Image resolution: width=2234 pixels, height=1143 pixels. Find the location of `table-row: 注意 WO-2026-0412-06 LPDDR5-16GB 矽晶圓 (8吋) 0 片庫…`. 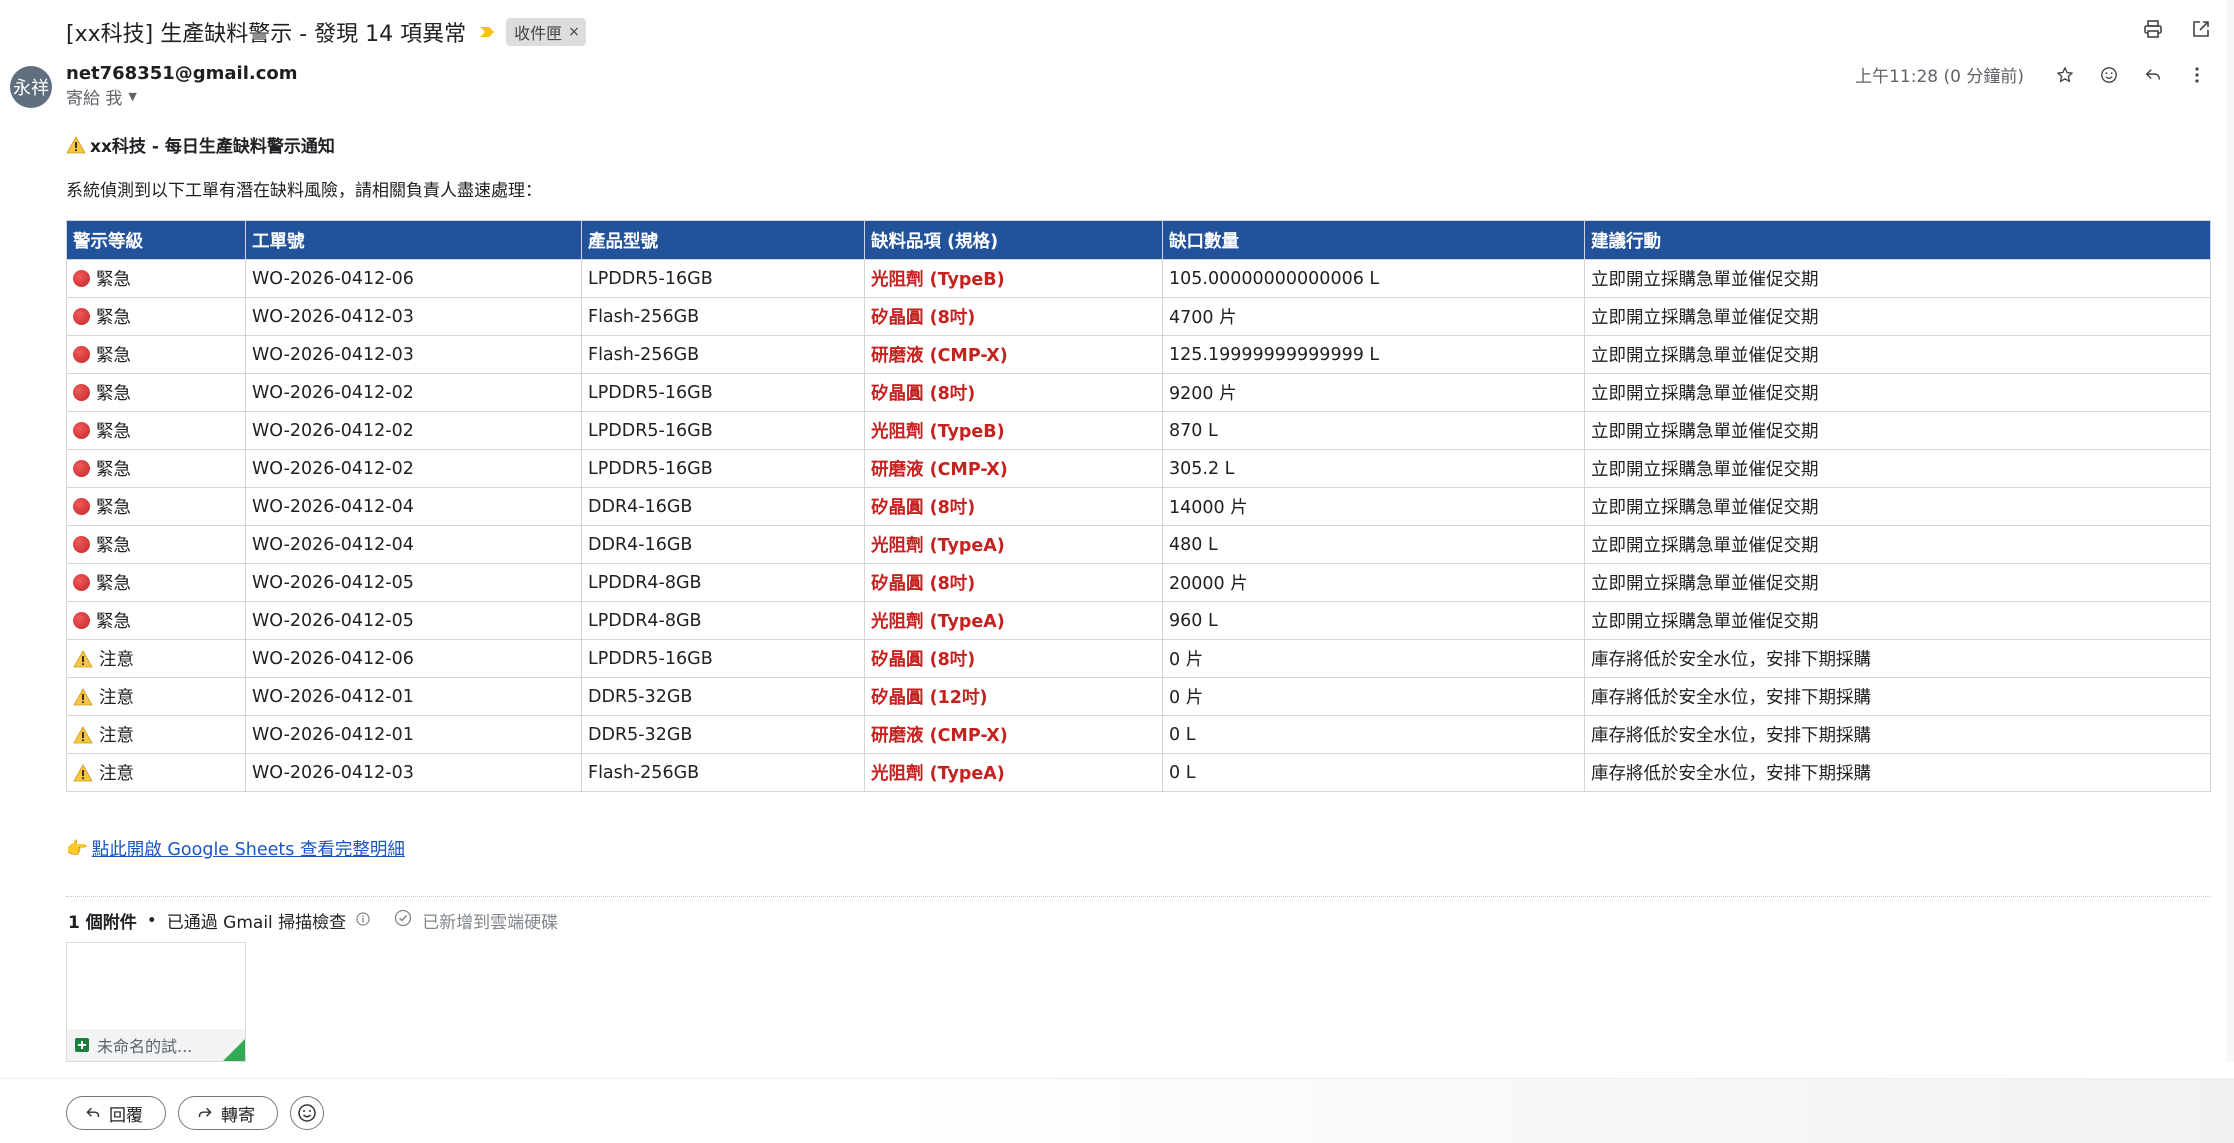

table-row: 注意 WO-2026-0412-06 LPDDR5-16GB 矽晶圓 (8吋) 0 片庫… is located at coordinates (1138, 658).